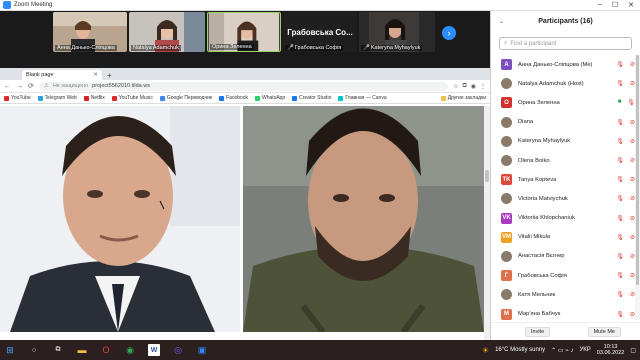 The image size is (640, 360). I want to click on participant-row: TK Tanya Kopteva 🎙 ⊘, so click(565, 179).